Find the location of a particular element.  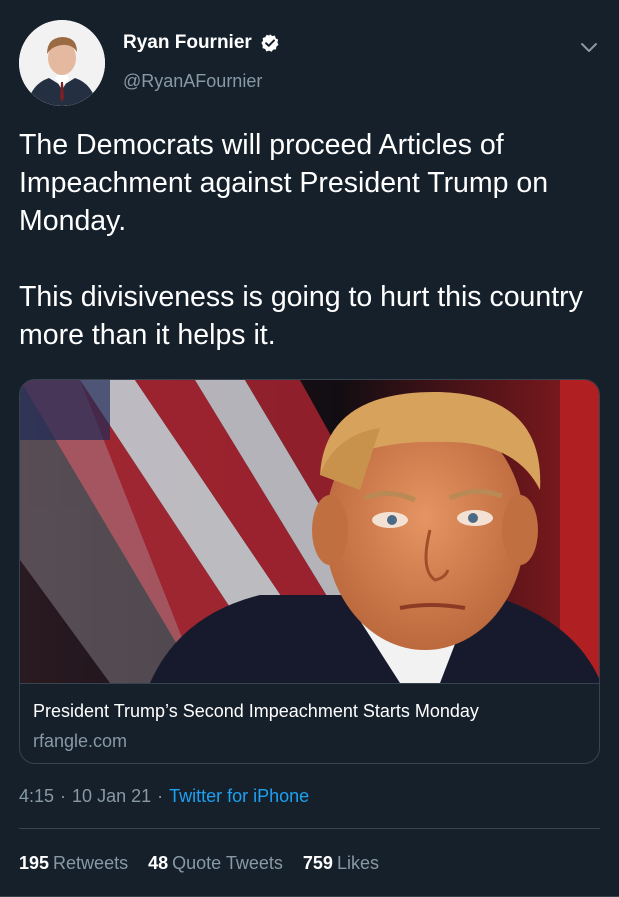

author-display-name: Ryan Fournier is located at coordinates (187, 43).